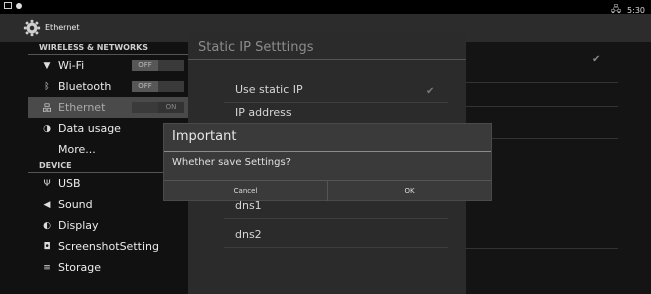 The height and width of the screenshot is (294, 651). What do you see at coordinates (47, 204) in the screenshot?
I see `sound-icon: ◀` at bounding box center [47, 204].